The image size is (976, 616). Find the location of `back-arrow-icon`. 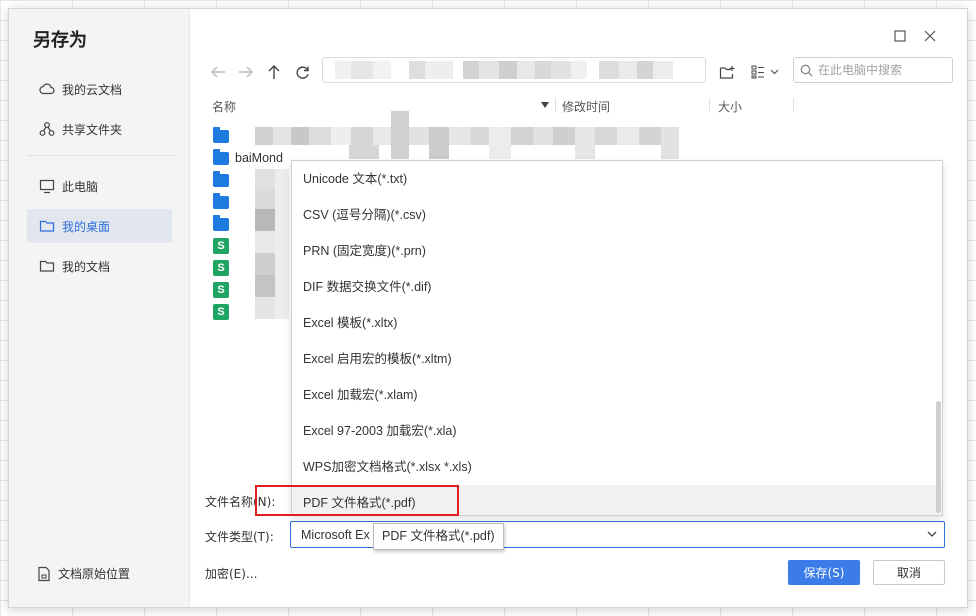

back-arrow-icon is located at coordinates (218, 72).